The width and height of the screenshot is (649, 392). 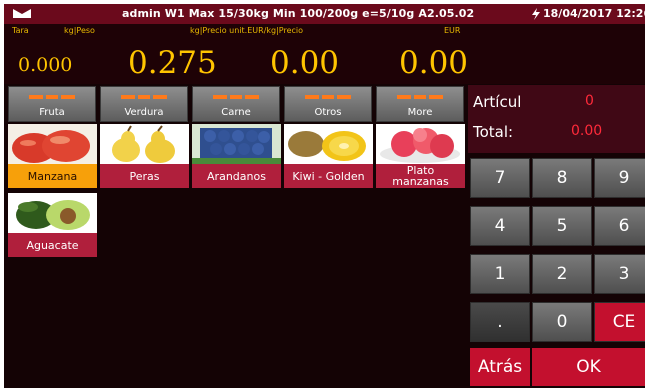 What do you see at coordinates (236, 144) in the screenshot?
I see `blueberries-image` at bounding box center [236, 144].